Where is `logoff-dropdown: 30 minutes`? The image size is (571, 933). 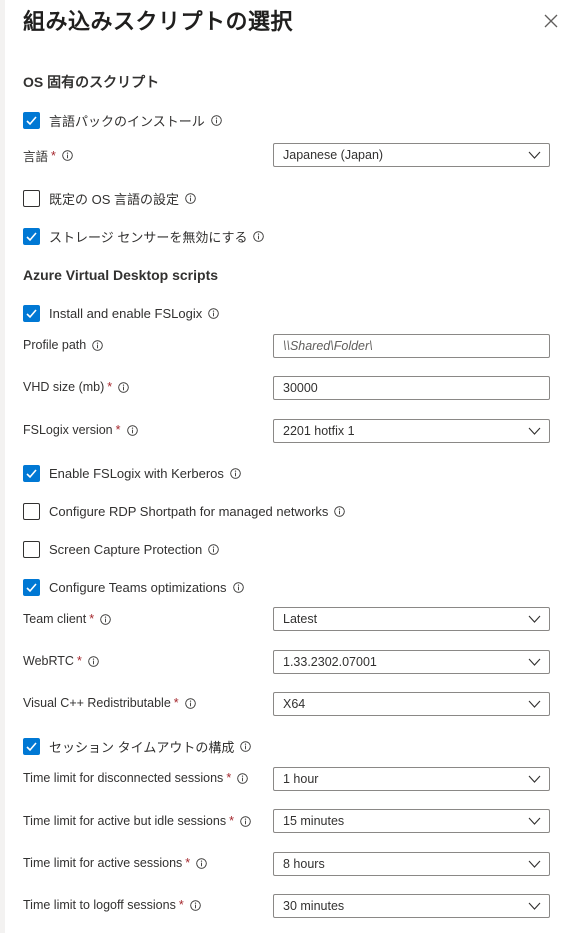 logoff-dropdown: 30 minutes is located at coordinates (411, 906).